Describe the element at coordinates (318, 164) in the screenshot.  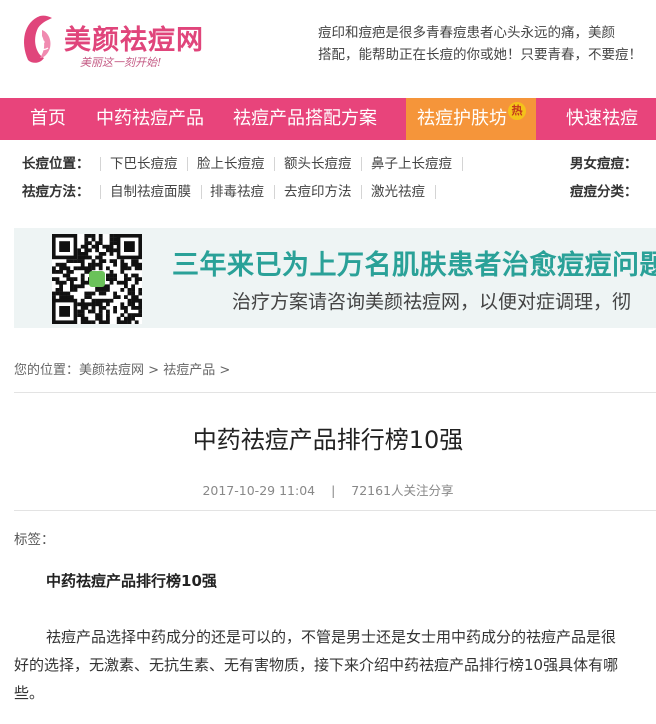
I see `category-link: 额头长痘痘` at that location.